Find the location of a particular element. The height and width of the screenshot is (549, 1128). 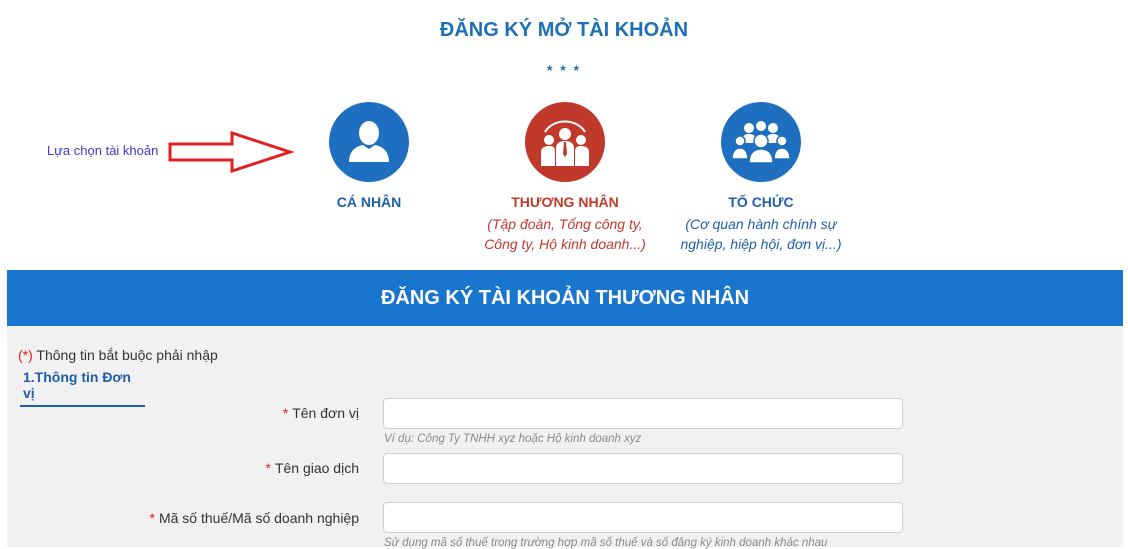

trade-name-label: * Tên giao dịch is located at coordinates (312, 468).